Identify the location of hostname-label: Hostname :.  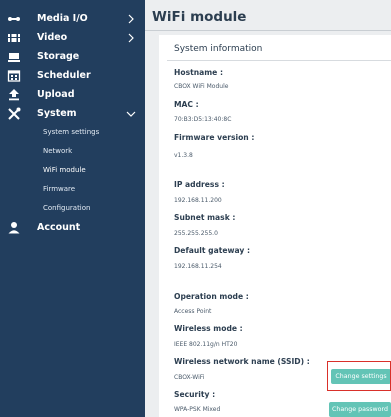
(198, 72).